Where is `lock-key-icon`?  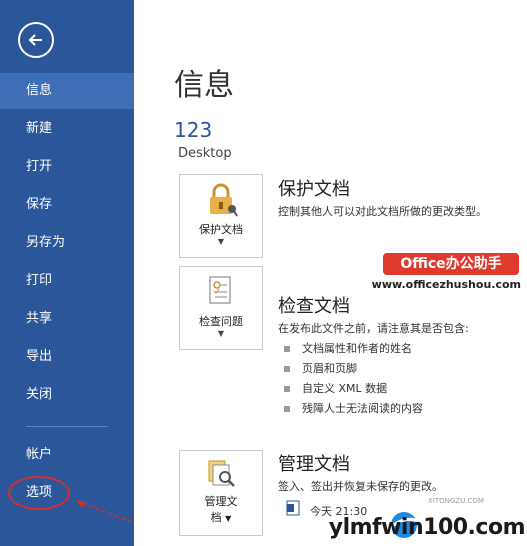 lock-key-icon is located at coordinates (224, 200).